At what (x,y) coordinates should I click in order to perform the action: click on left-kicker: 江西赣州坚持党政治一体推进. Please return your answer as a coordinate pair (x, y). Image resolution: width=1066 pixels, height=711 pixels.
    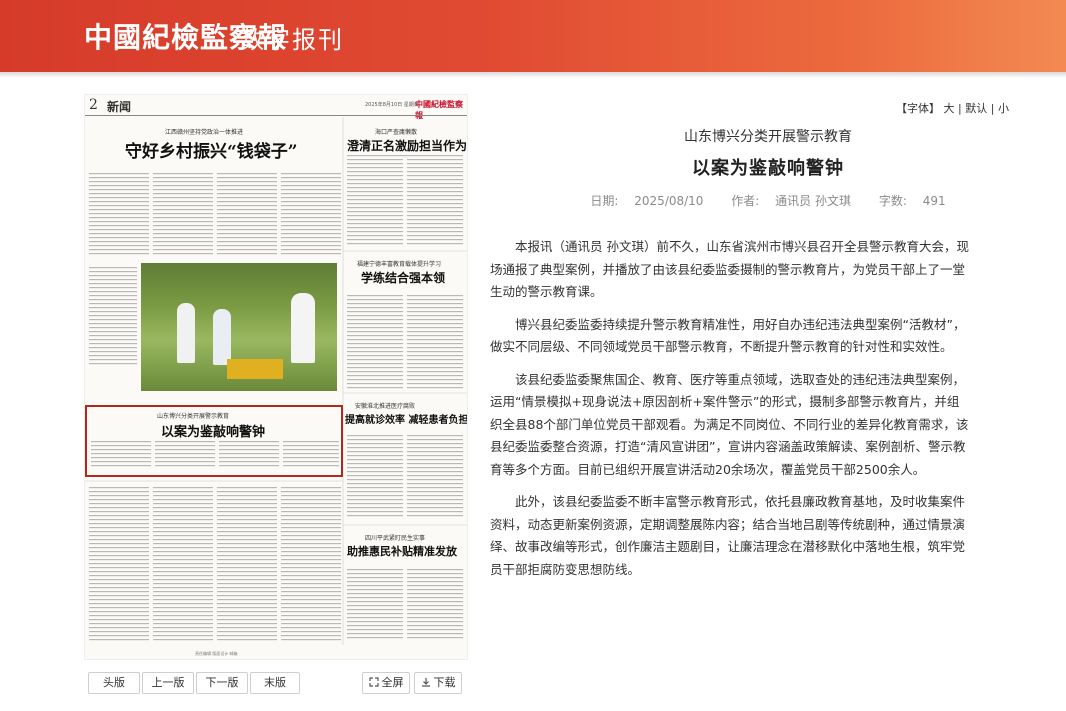
    Looking at the image, I should click on (204, 132).